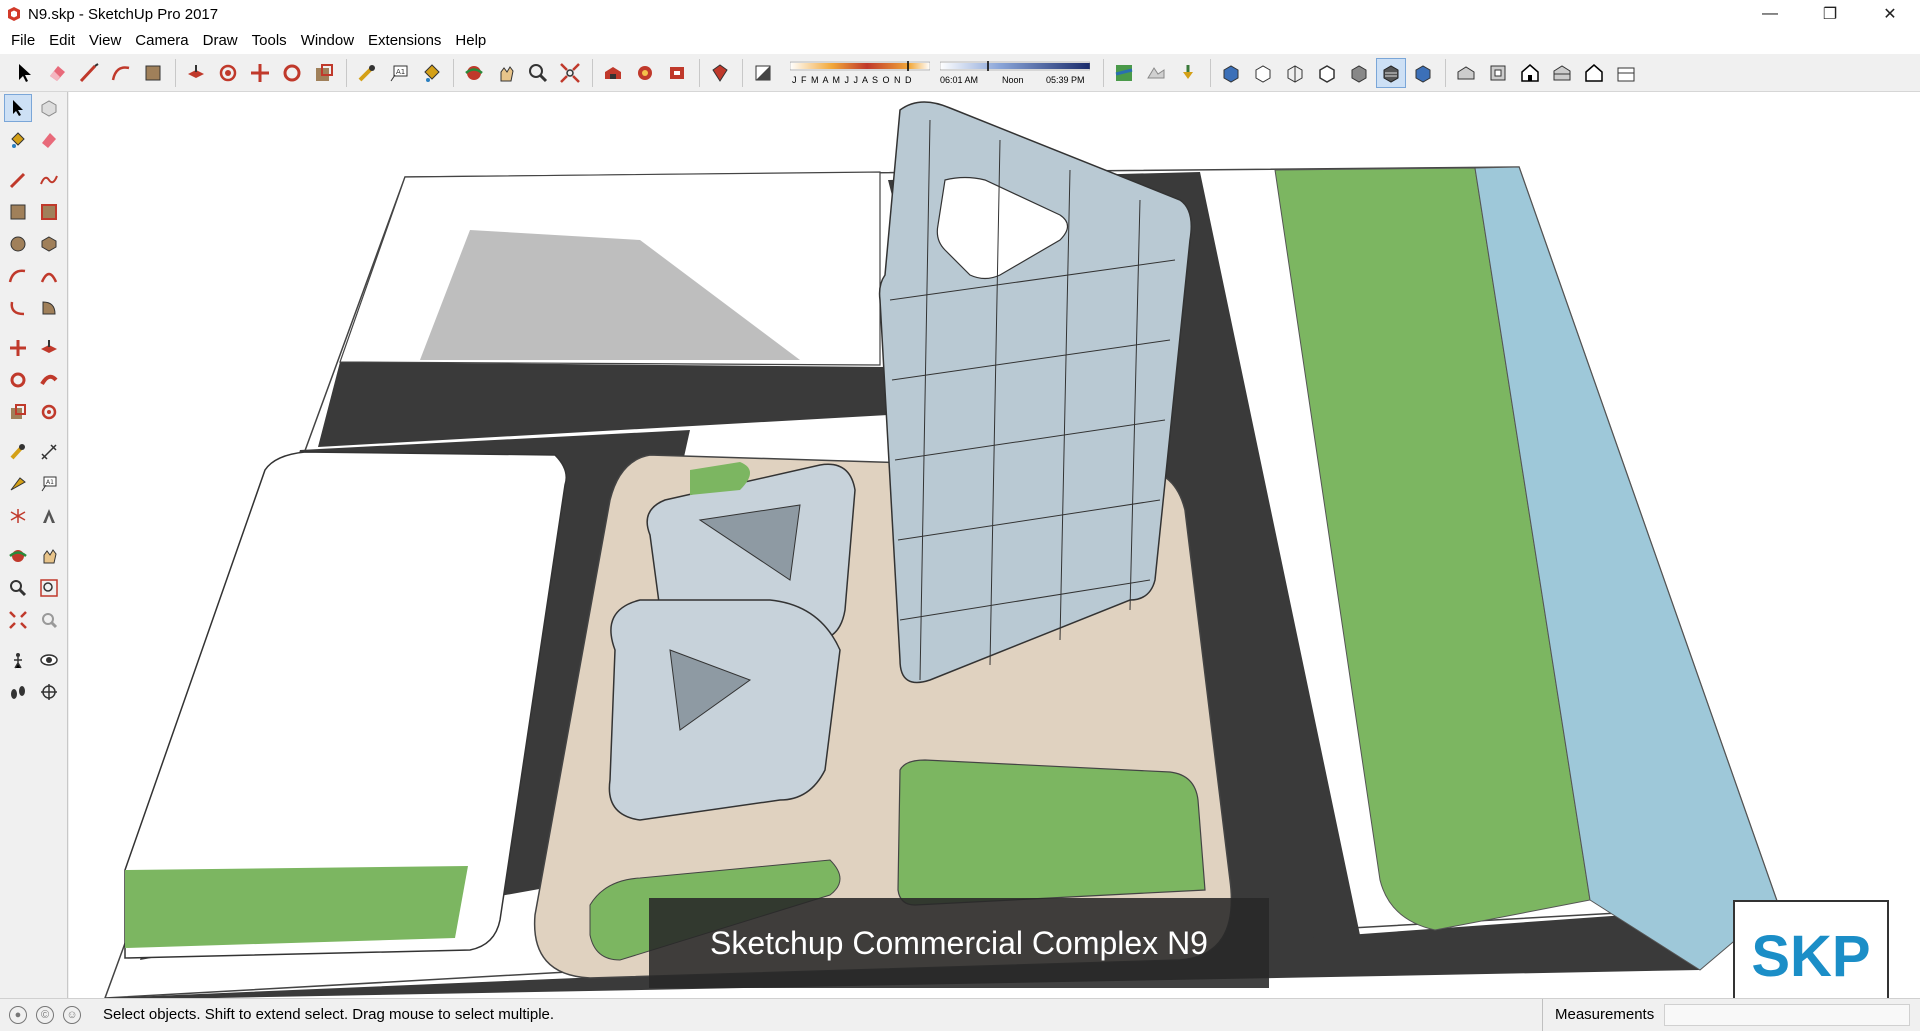 Image resolution: width=1920 pixels, height=1031 pixels. What do you see at coordinates (49, 180) in the screenshot?
I see `freehand-tool-icon` at bounding box center [49, 180].